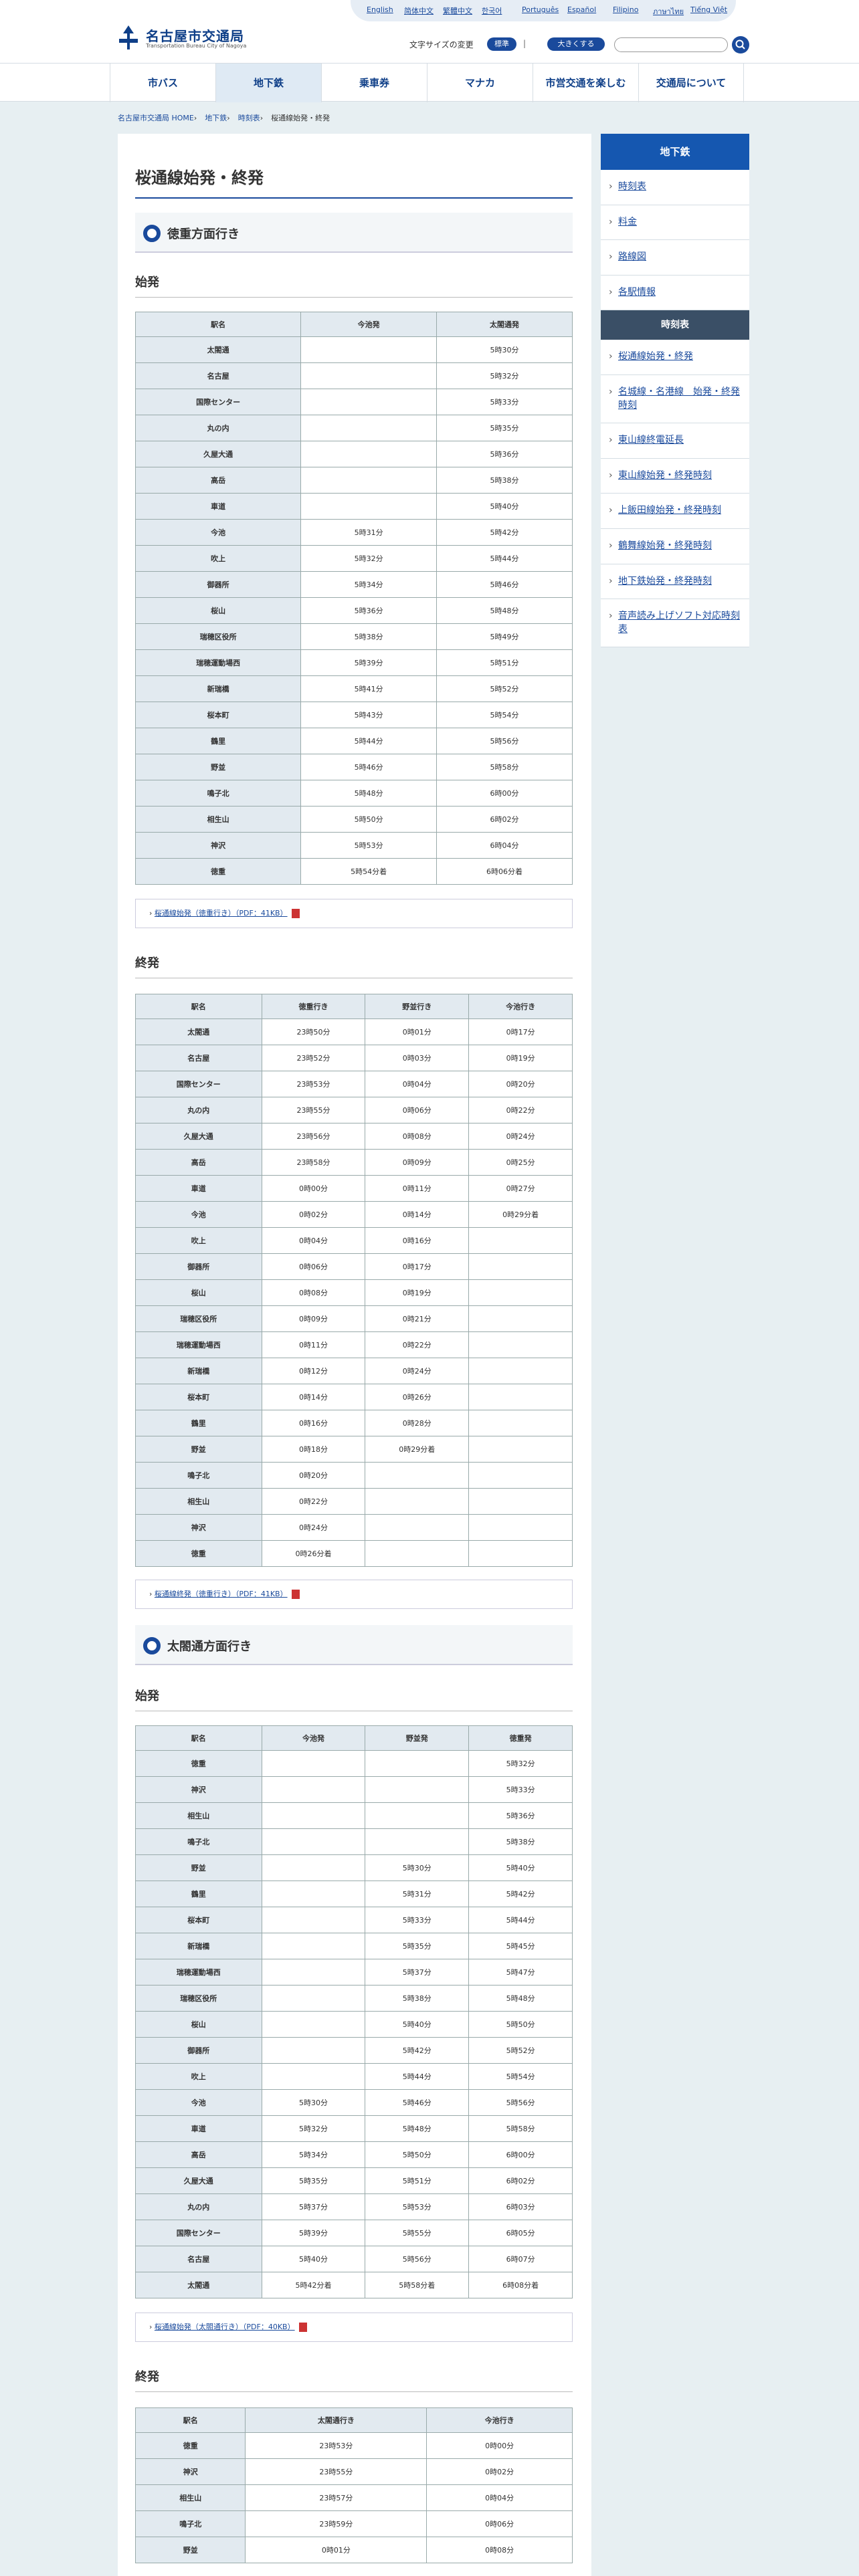 The image size is (859, 2576). What do you see at coordinates (156, 118) in the screenshot?
I see `breadcrumb-link: 名古屋市交通局 HOME` at bounding box center [156, 118].